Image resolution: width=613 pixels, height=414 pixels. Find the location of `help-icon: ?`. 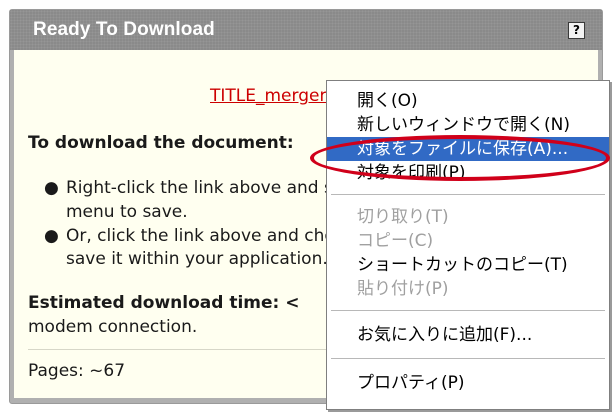

help-icon: ? is located at coordinates (576, 30).